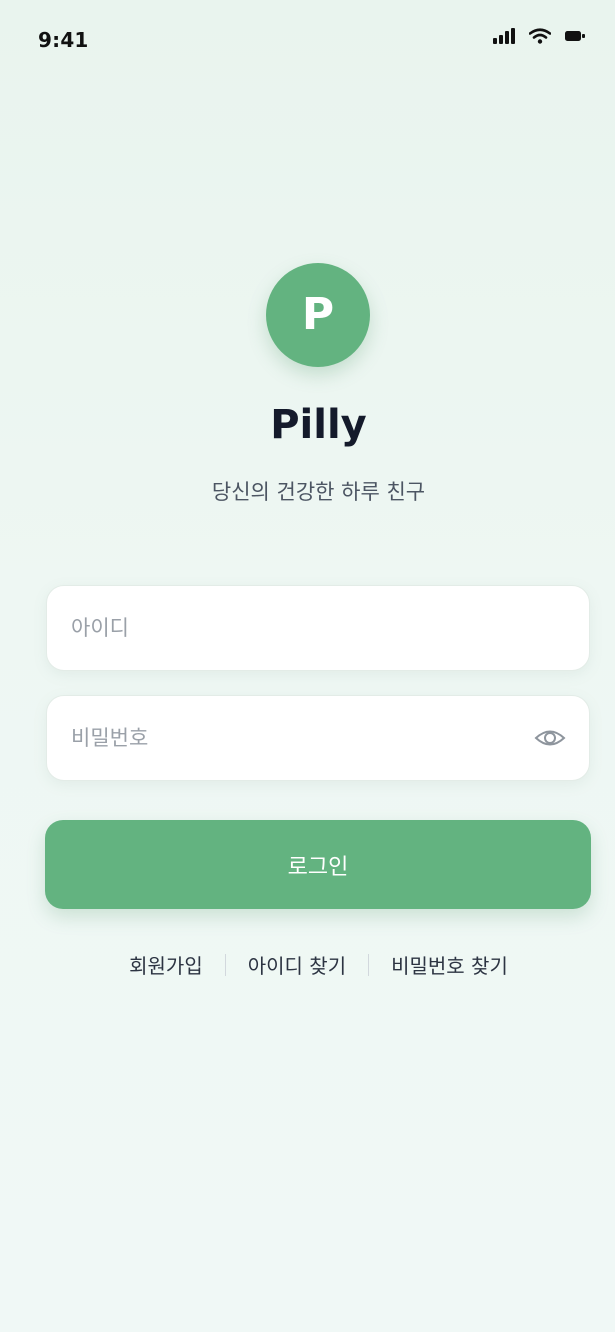 The height and width of the screenshot is (1332, 615). I want to click on status-icons, so click(539, 36).